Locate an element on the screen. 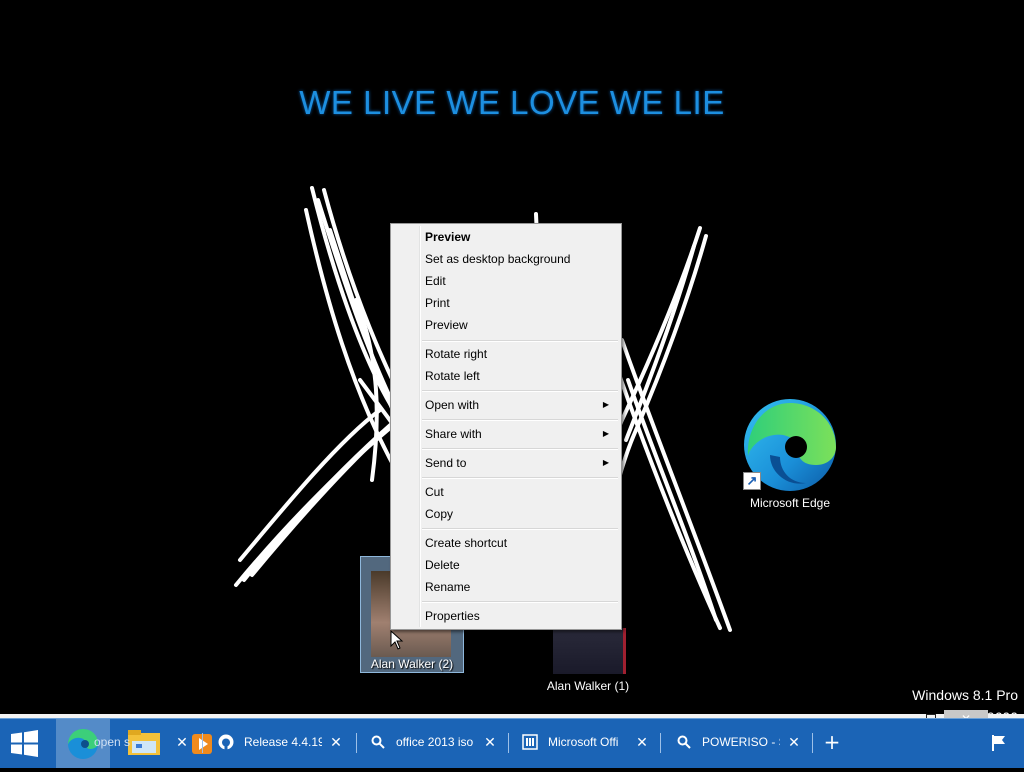 This screenshot has height=772, width=1024. menu-item-label: Delete is located at coordinates (442, 565).